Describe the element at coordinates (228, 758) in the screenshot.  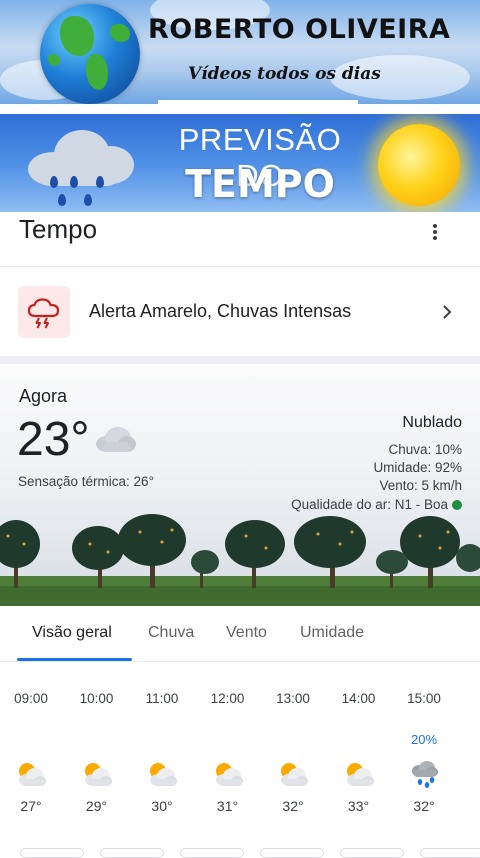
I see `hourly-item: 12:00 31°` at that location.